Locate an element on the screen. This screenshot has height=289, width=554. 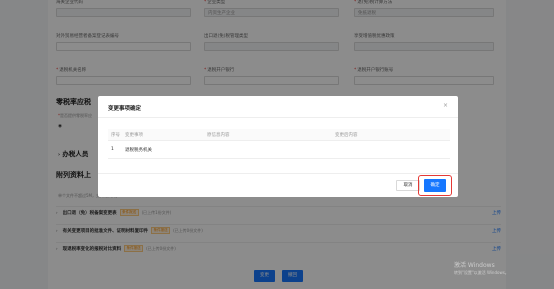
column-header-item: 变更事项 is located at coordinates (134, 135).